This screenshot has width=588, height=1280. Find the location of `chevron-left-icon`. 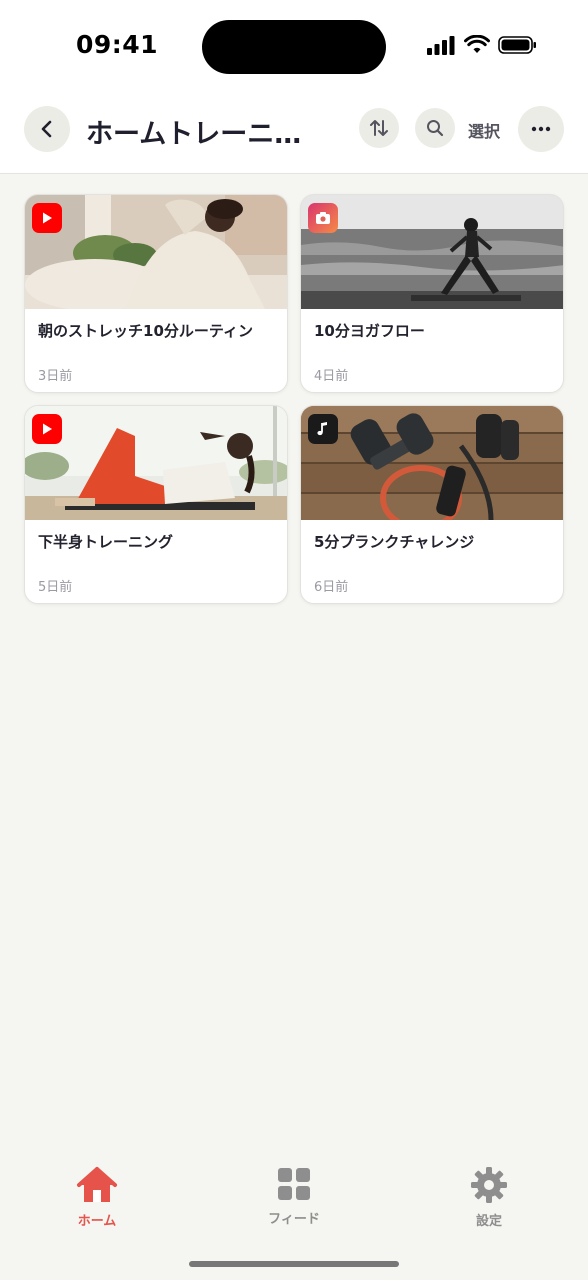

chevron-left-icon is located at coordinates (46, 129).